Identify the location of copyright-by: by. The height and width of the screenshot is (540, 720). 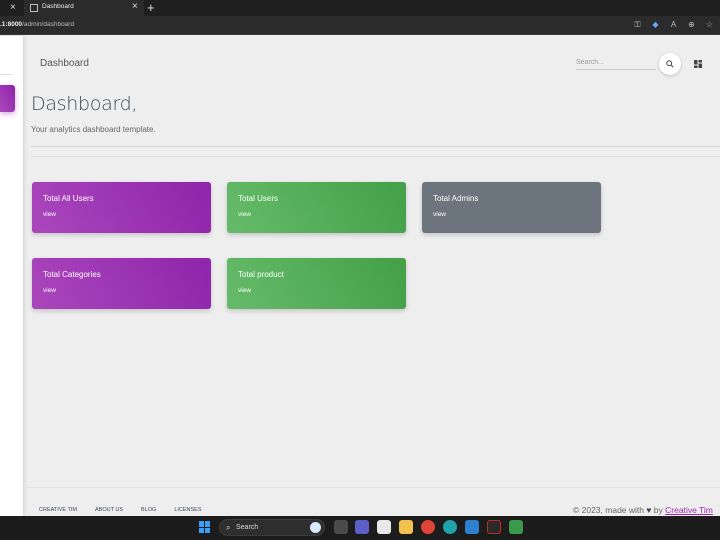
(658, 510).